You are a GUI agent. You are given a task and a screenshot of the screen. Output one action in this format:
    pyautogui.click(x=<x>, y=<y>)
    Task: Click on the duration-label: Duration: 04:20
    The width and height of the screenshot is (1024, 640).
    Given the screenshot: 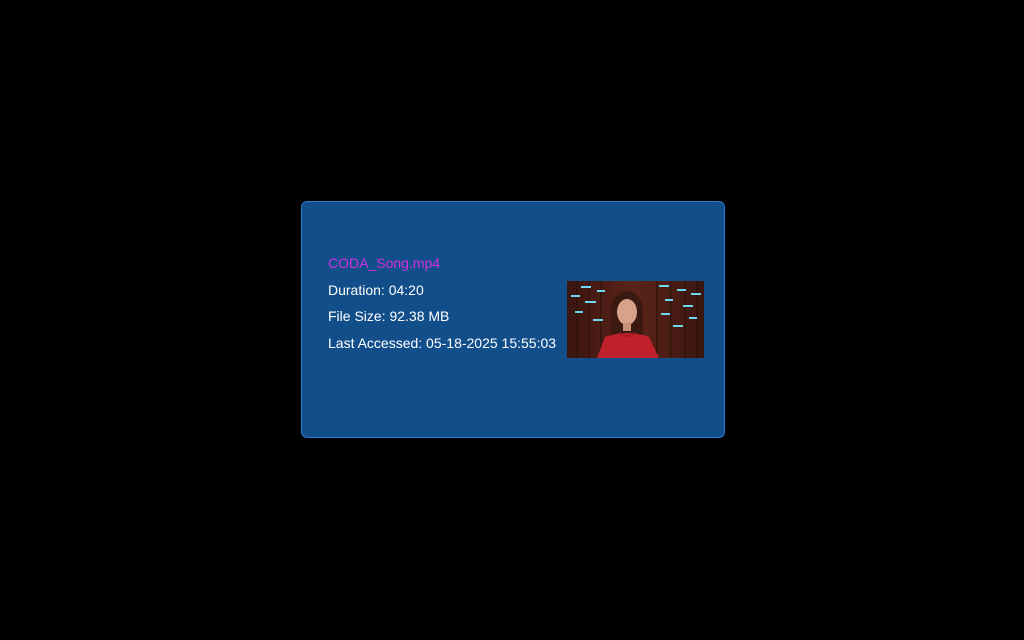 What is the action you would take?
    pyautogui.click(x=376, y=290)
    